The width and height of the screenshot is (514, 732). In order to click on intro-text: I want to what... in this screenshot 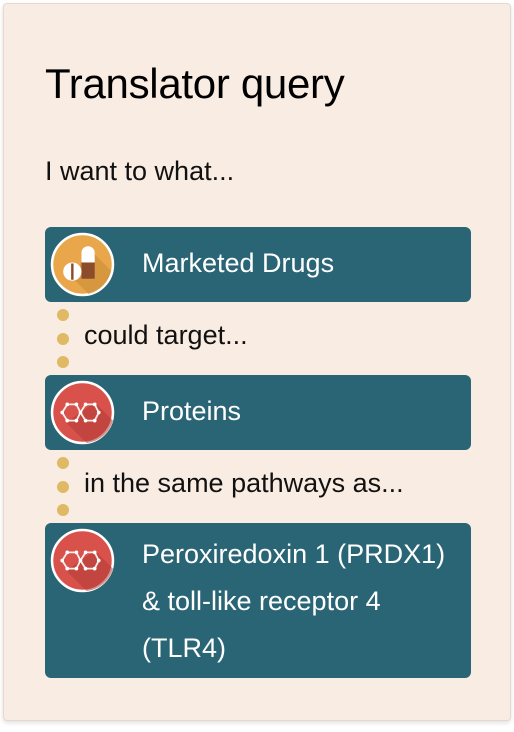, I will do `click(140, 171)`.